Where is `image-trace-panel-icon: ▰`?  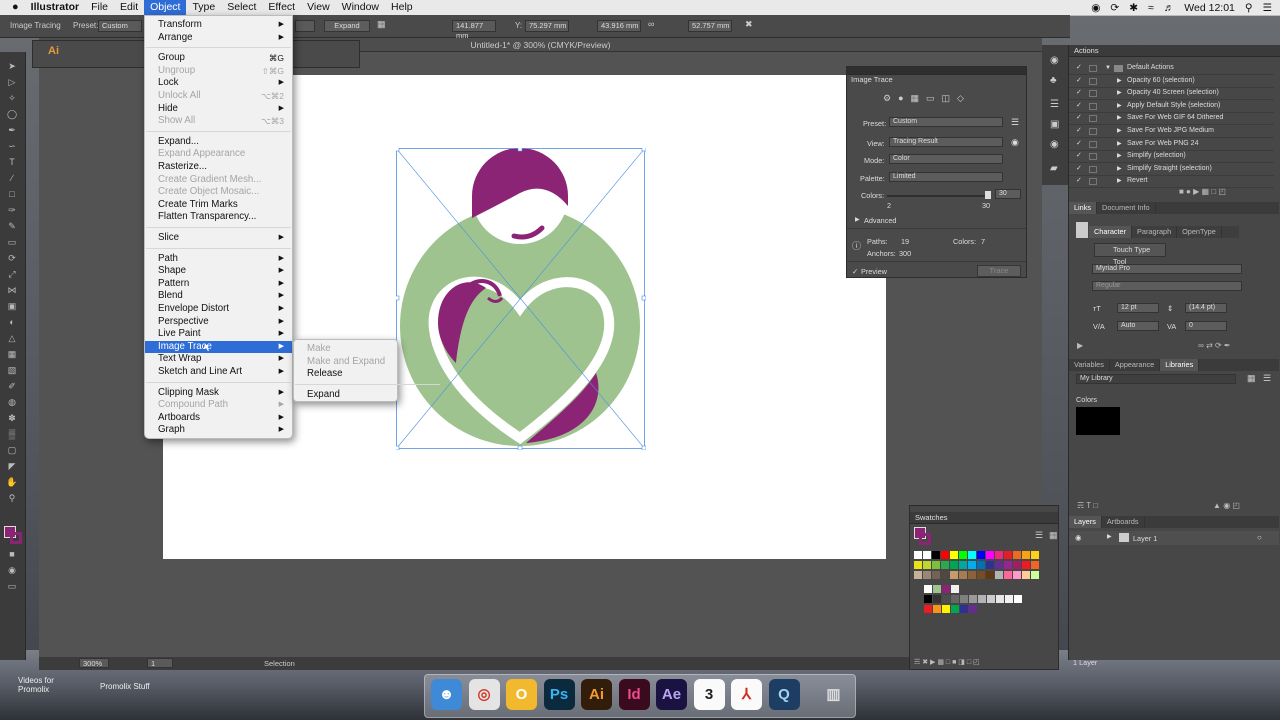 image-trace-panel-icon: ▰ is located at coordinates (1054, 168).